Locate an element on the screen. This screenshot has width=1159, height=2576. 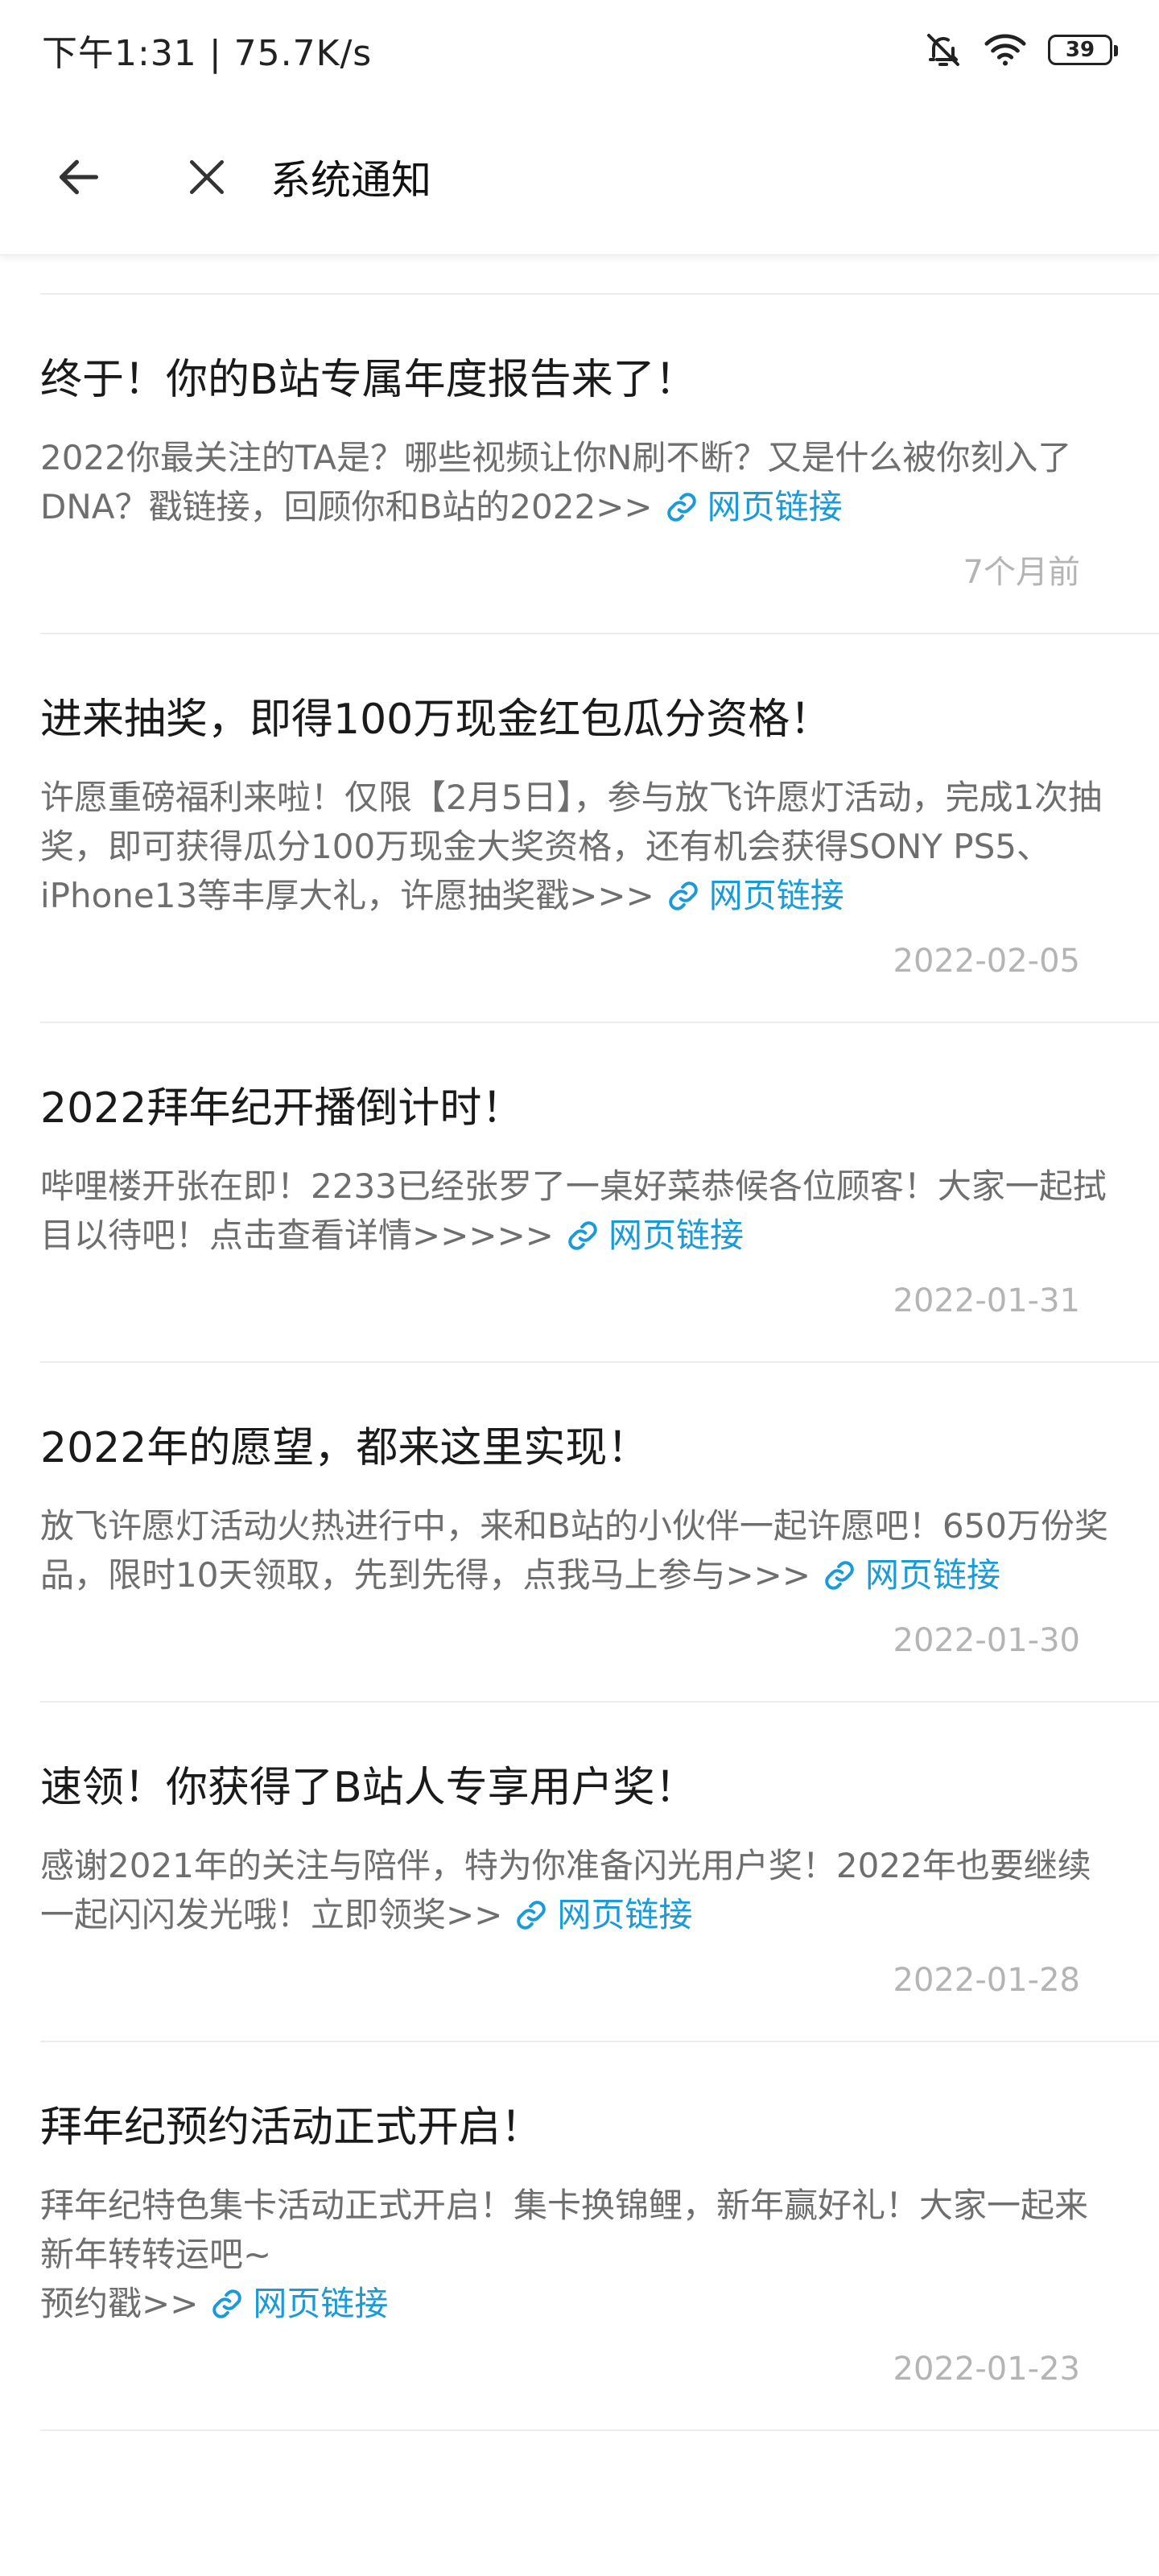
notification-title: 速领！你获得了B站人专享用户奖！ is located at coordinates (368, 1788).